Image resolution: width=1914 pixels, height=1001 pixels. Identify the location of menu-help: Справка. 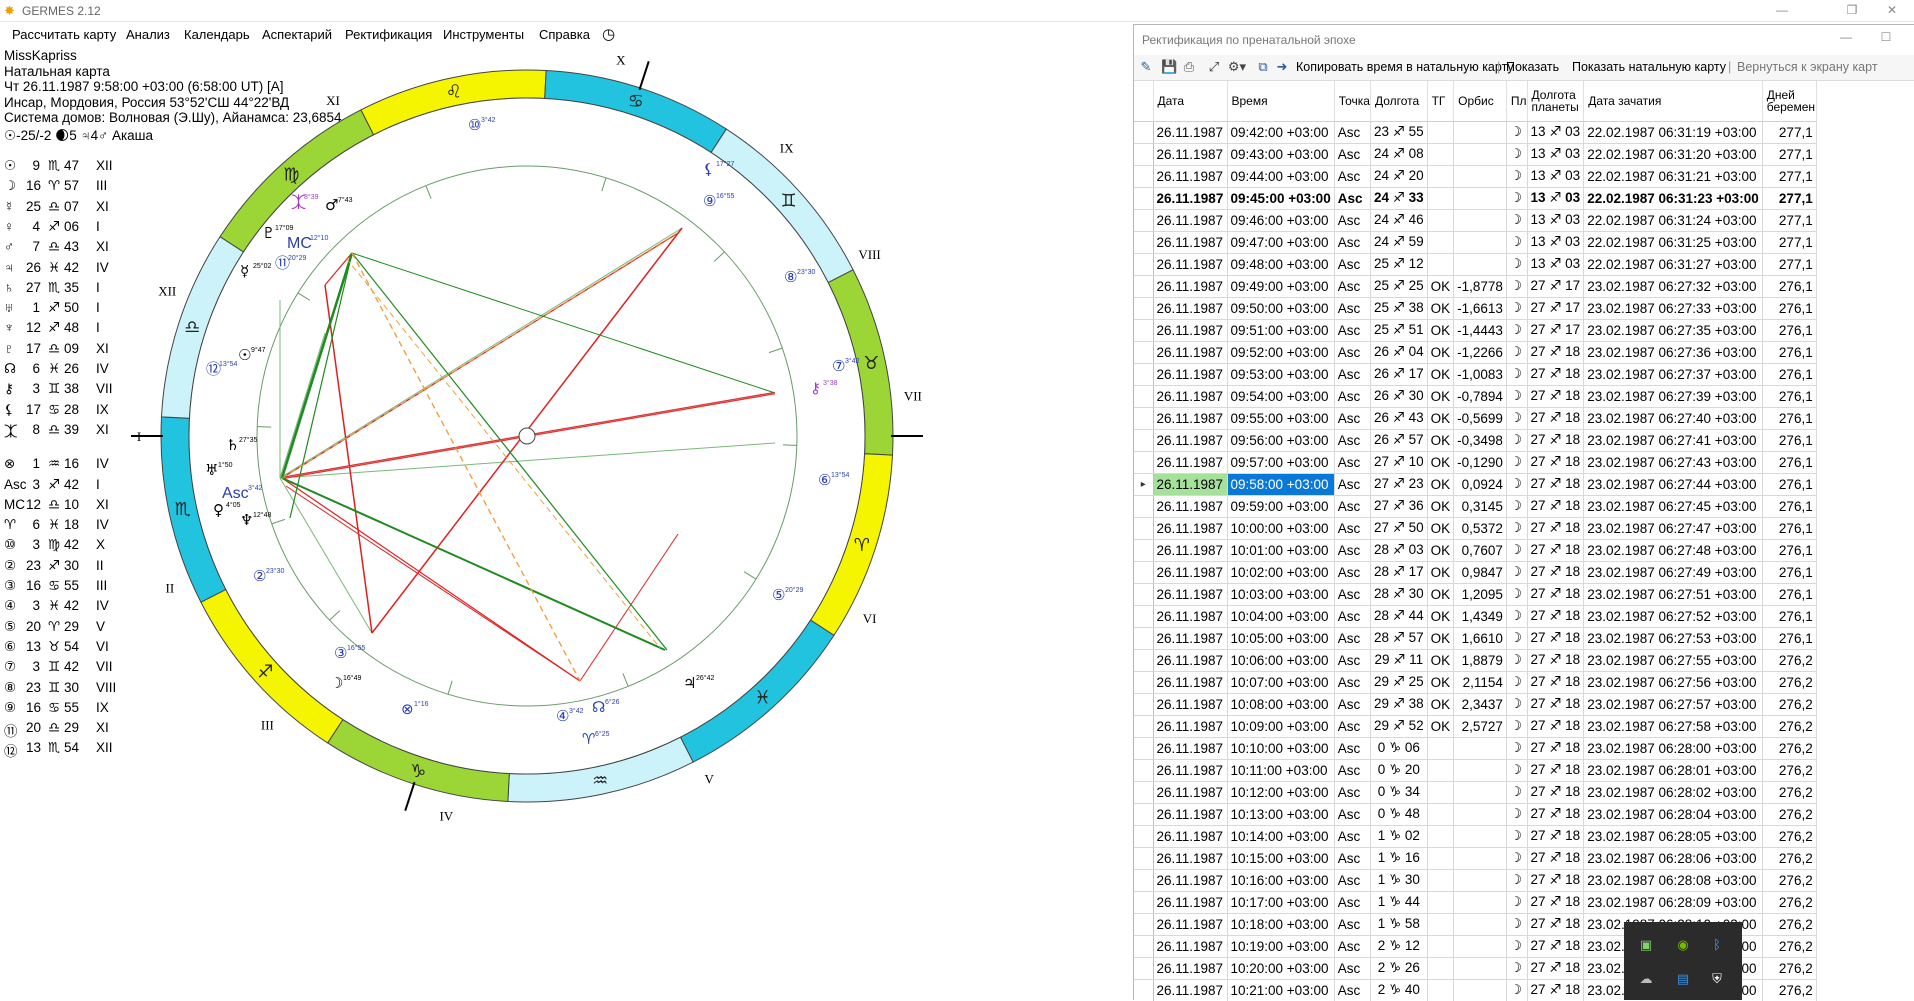
(564, 34).